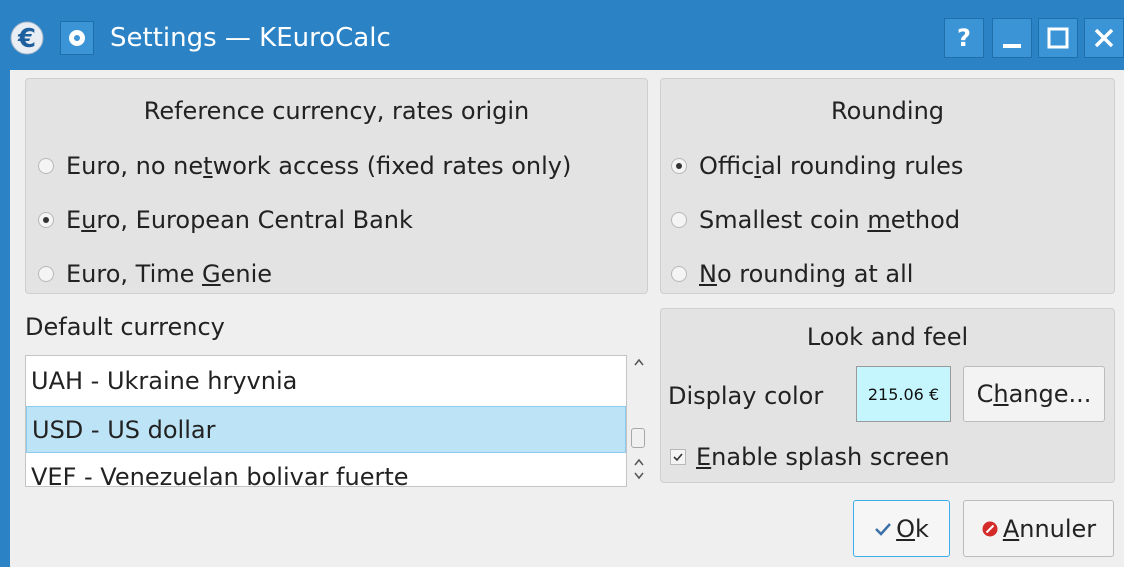 This screenshot has width=1124, height=567. I want to click on minimize-button, so click(1012, 38).